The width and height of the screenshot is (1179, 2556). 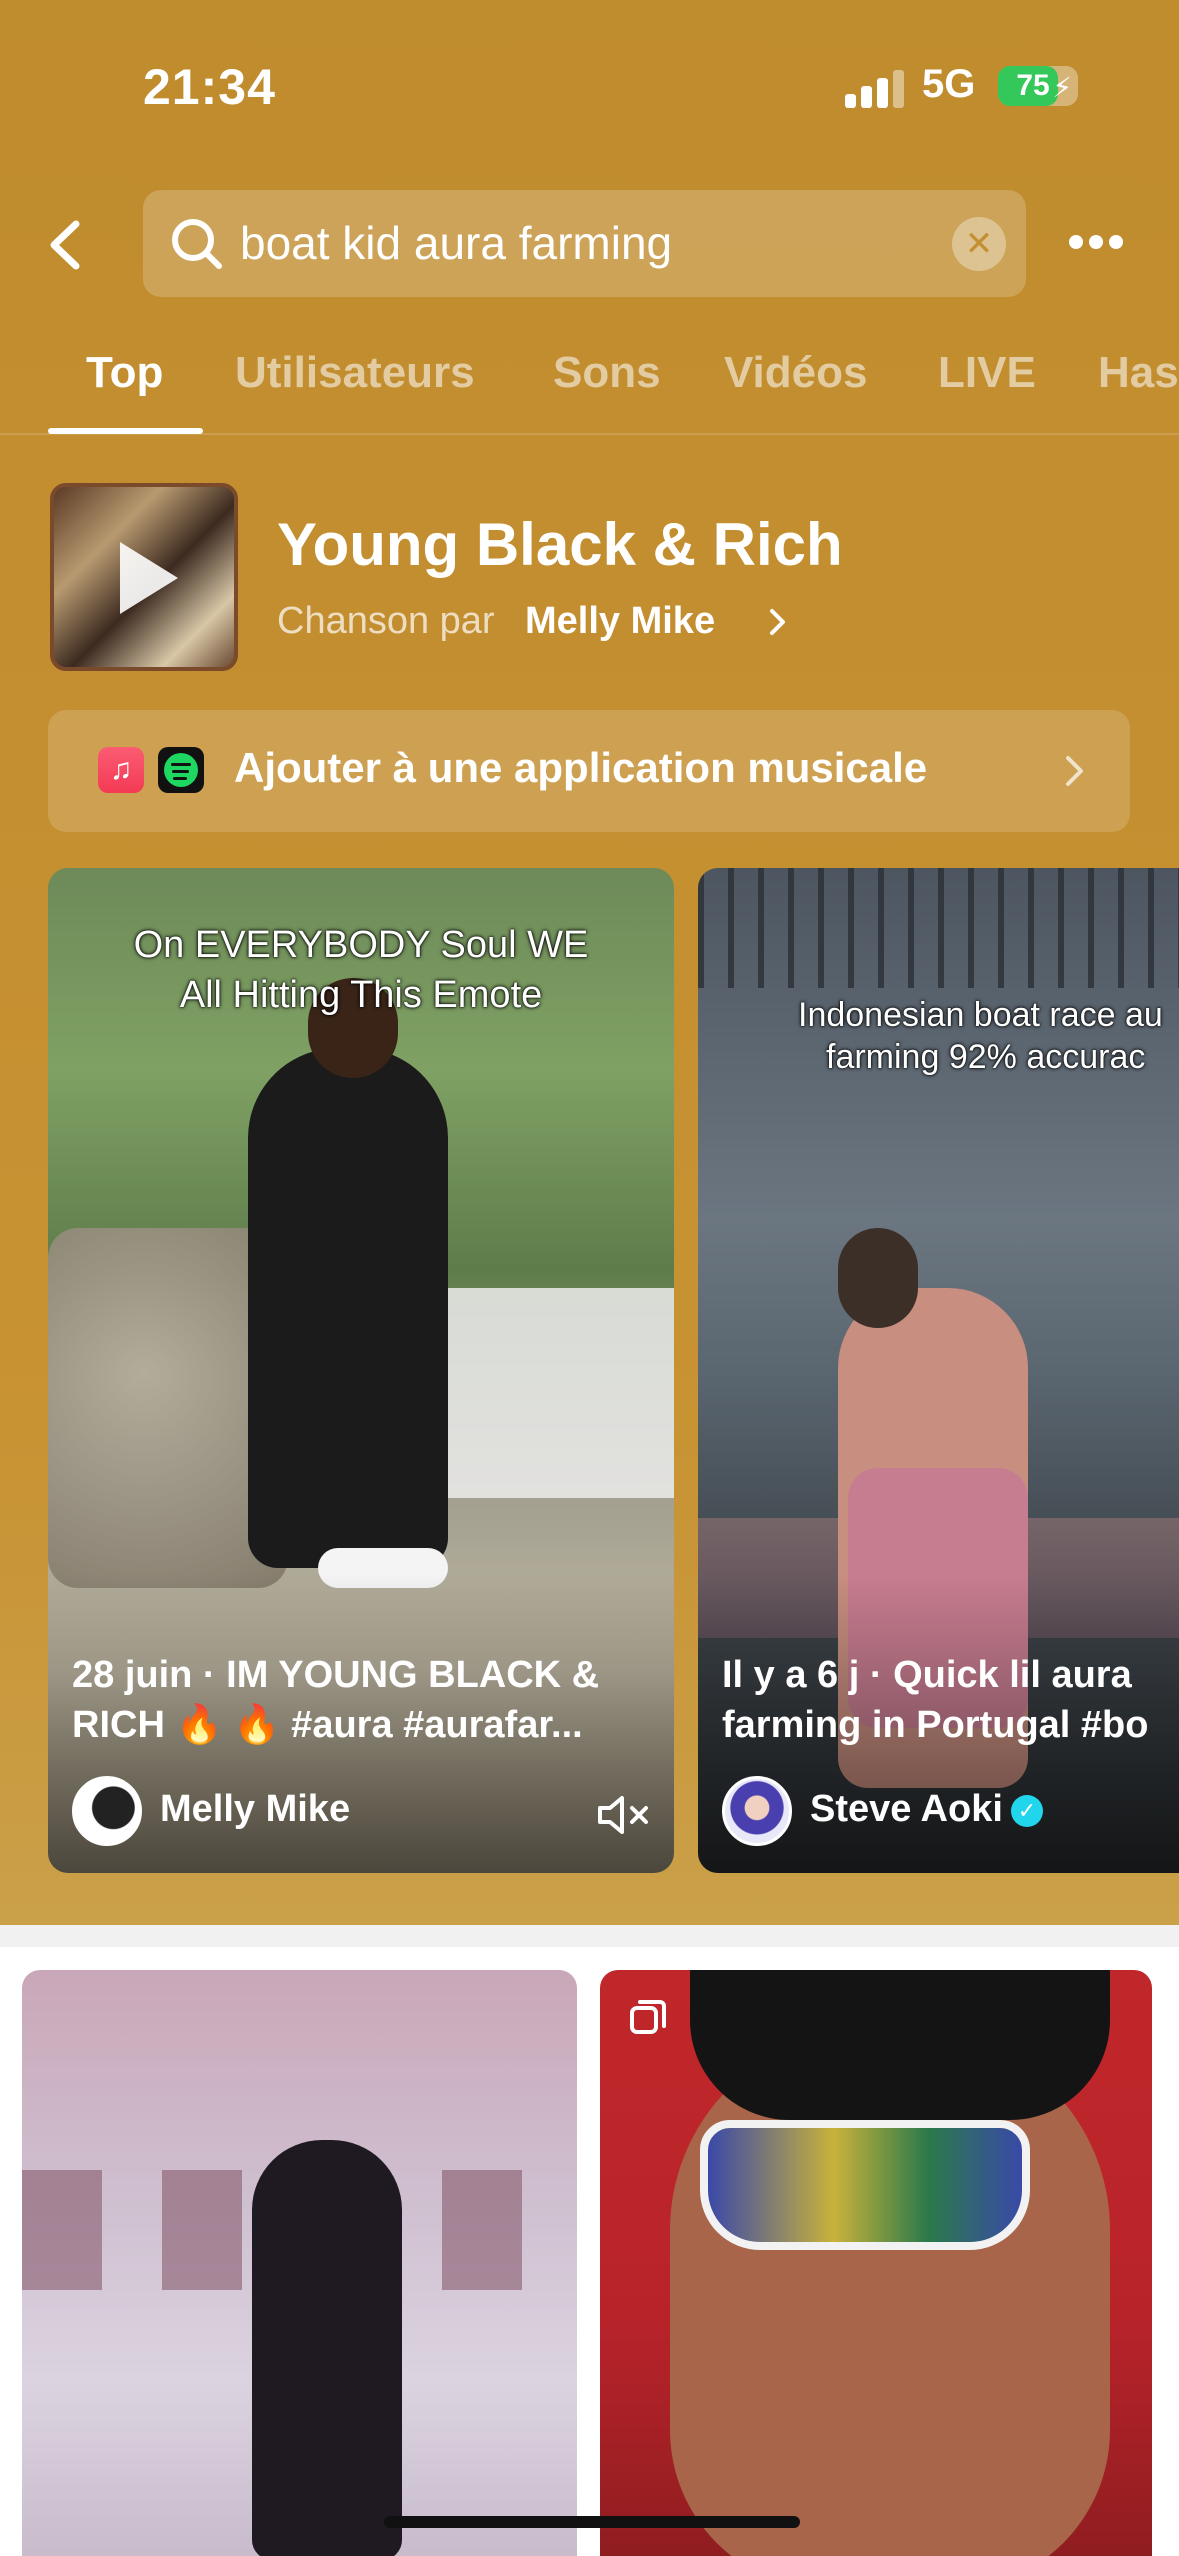 I want to click on video-overlay-text: farming 92% accurac, so click(x=986, y=1057).